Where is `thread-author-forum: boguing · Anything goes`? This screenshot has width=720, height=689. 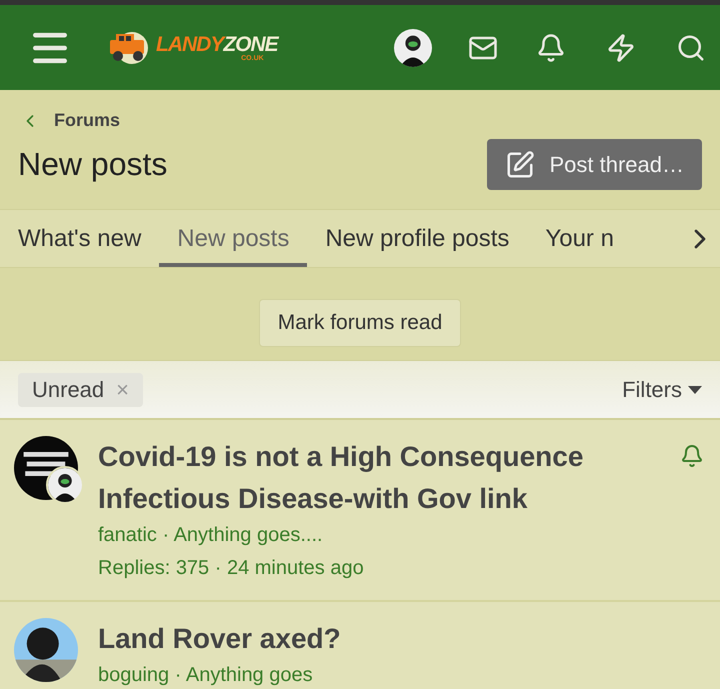
thread-author-forum: boguing · Anything goes is located at coordinates (206, 675).